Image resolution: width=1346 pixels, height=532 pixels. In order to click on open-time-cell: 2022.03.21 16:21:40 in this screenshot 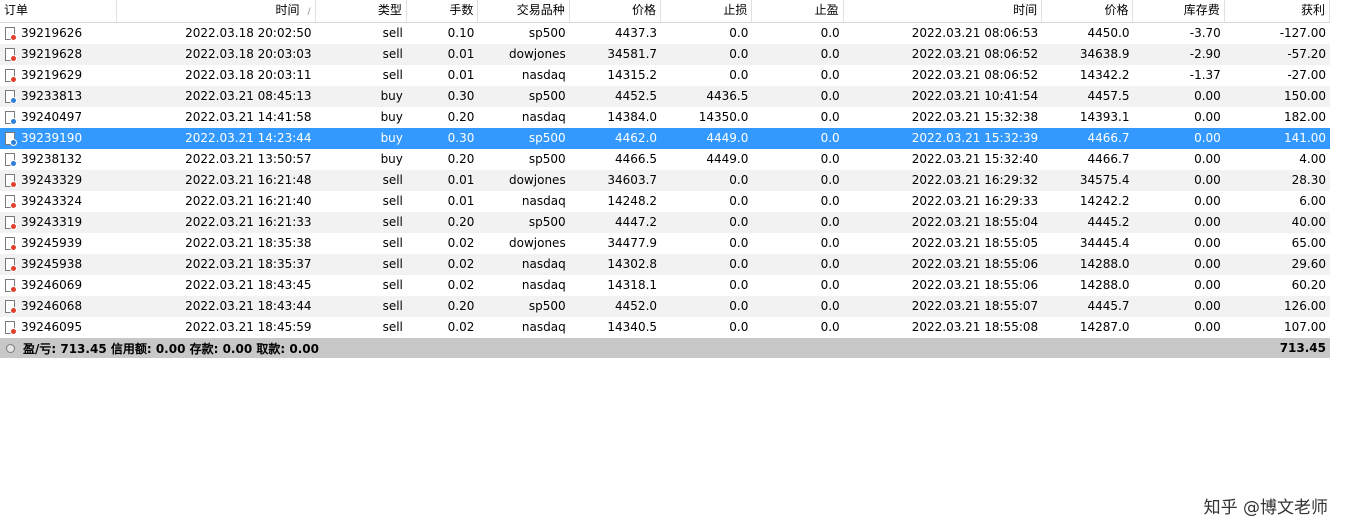, I will do `click(216, 201)`.